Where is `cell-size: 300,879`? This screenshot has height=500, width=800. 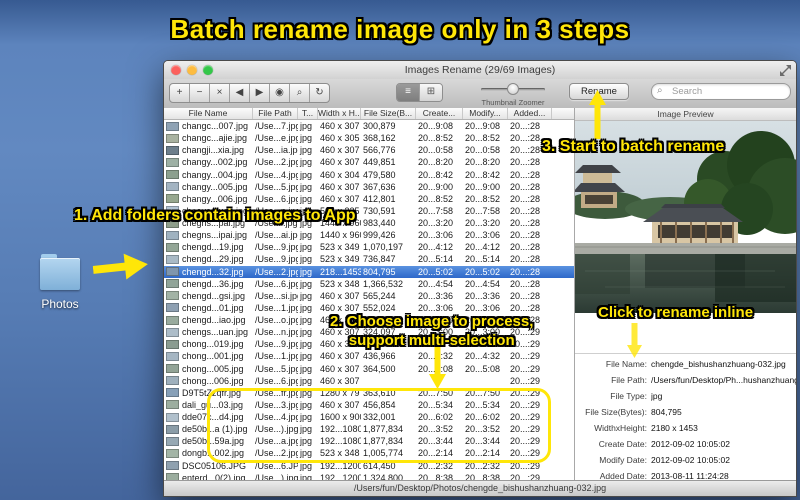 cell-size: 300,879 is located at coordinates (379, 126).